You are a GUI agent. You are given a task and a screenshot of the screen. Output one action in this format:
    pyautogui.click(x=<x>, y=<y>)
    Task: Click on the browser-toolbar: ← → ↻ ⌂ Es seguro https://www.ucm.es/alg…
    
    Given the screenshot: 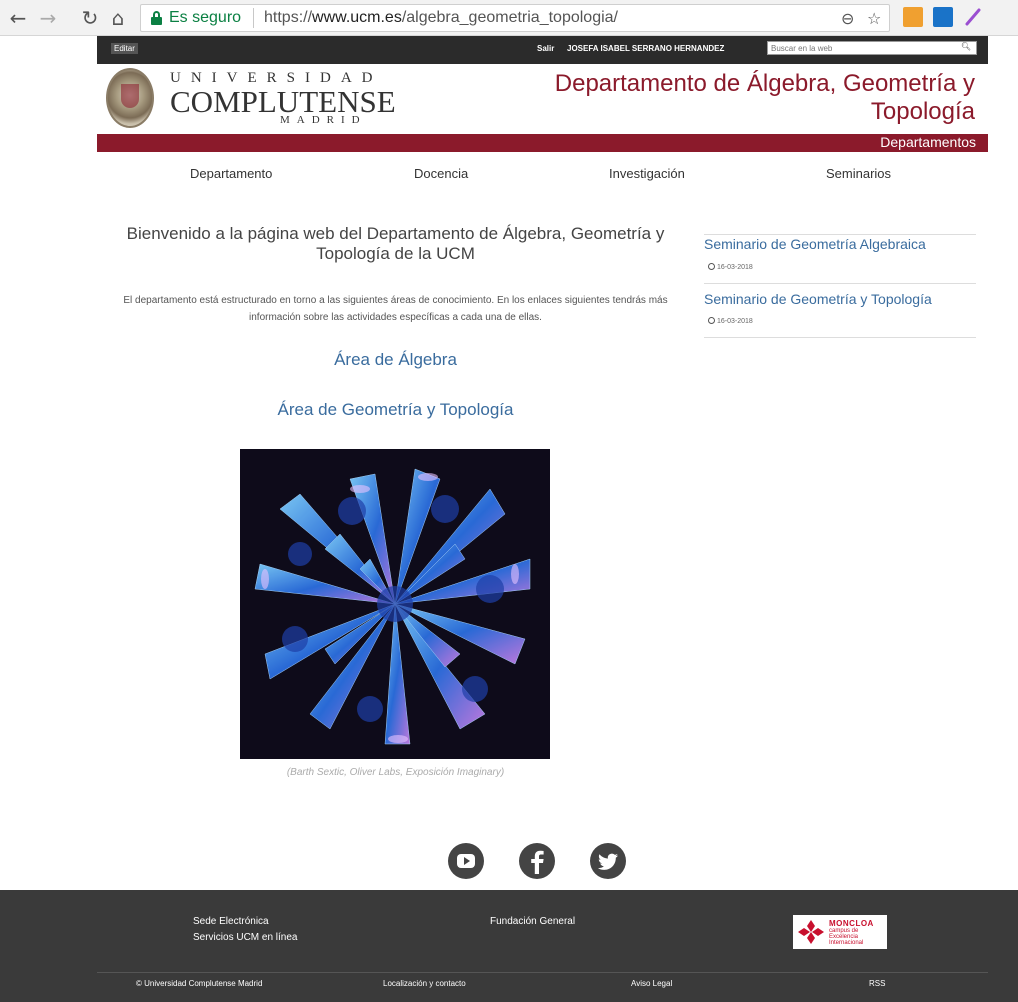 What is the action you would take?
    pyautogui.click(x=509, y=18)
    